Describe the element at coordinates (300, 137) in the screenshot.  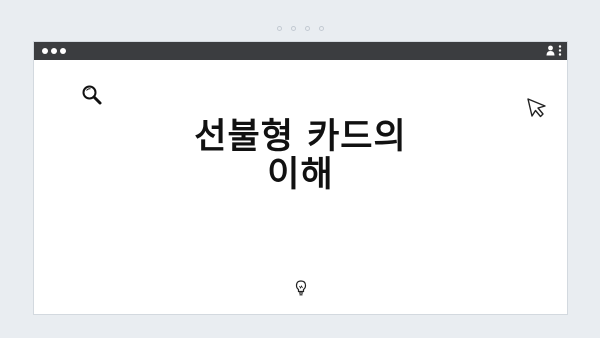
I see `page-title-line-1: 선불형 카드의` at that location.